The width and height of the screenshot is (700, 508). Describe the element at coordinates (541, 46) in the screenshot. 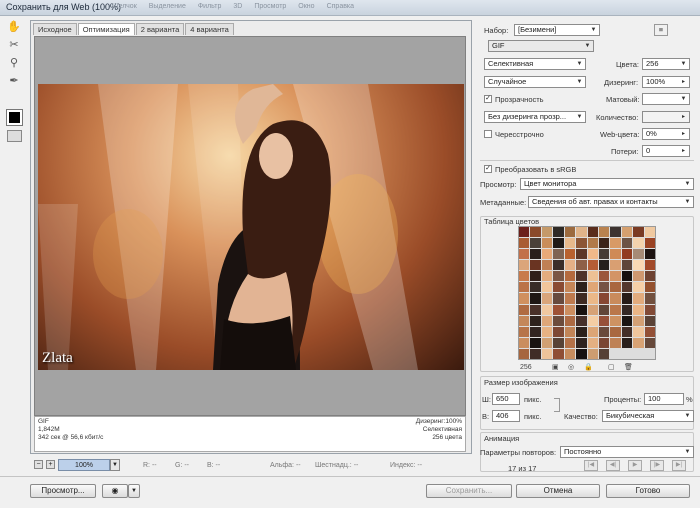

I see `format-dropdown: GIF ▼` at that location.